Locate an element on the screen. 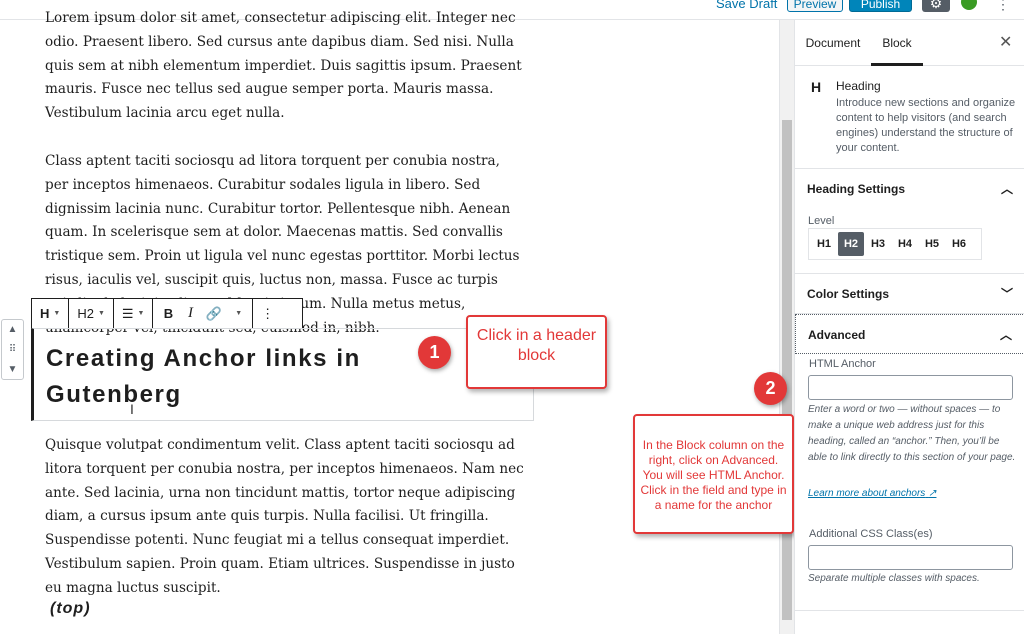 This screenshot has height=634, width=1024. scrollbar-thumb is located at coordinates (787, 370).